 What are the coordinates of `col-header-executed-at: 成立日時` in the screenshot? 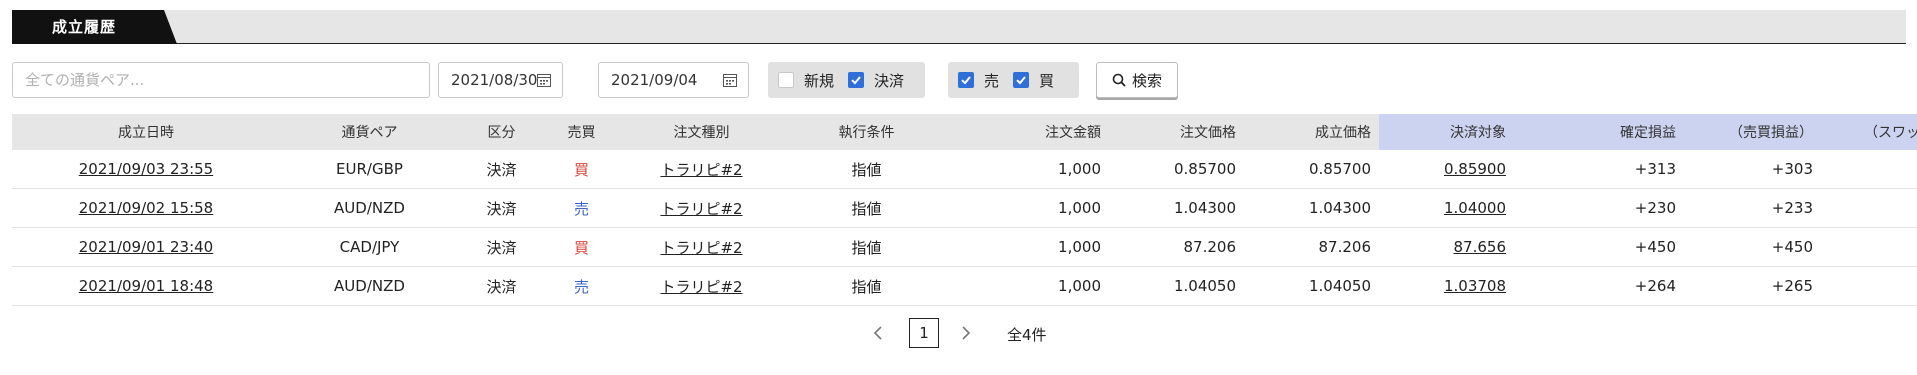 It's located at (146, 132).